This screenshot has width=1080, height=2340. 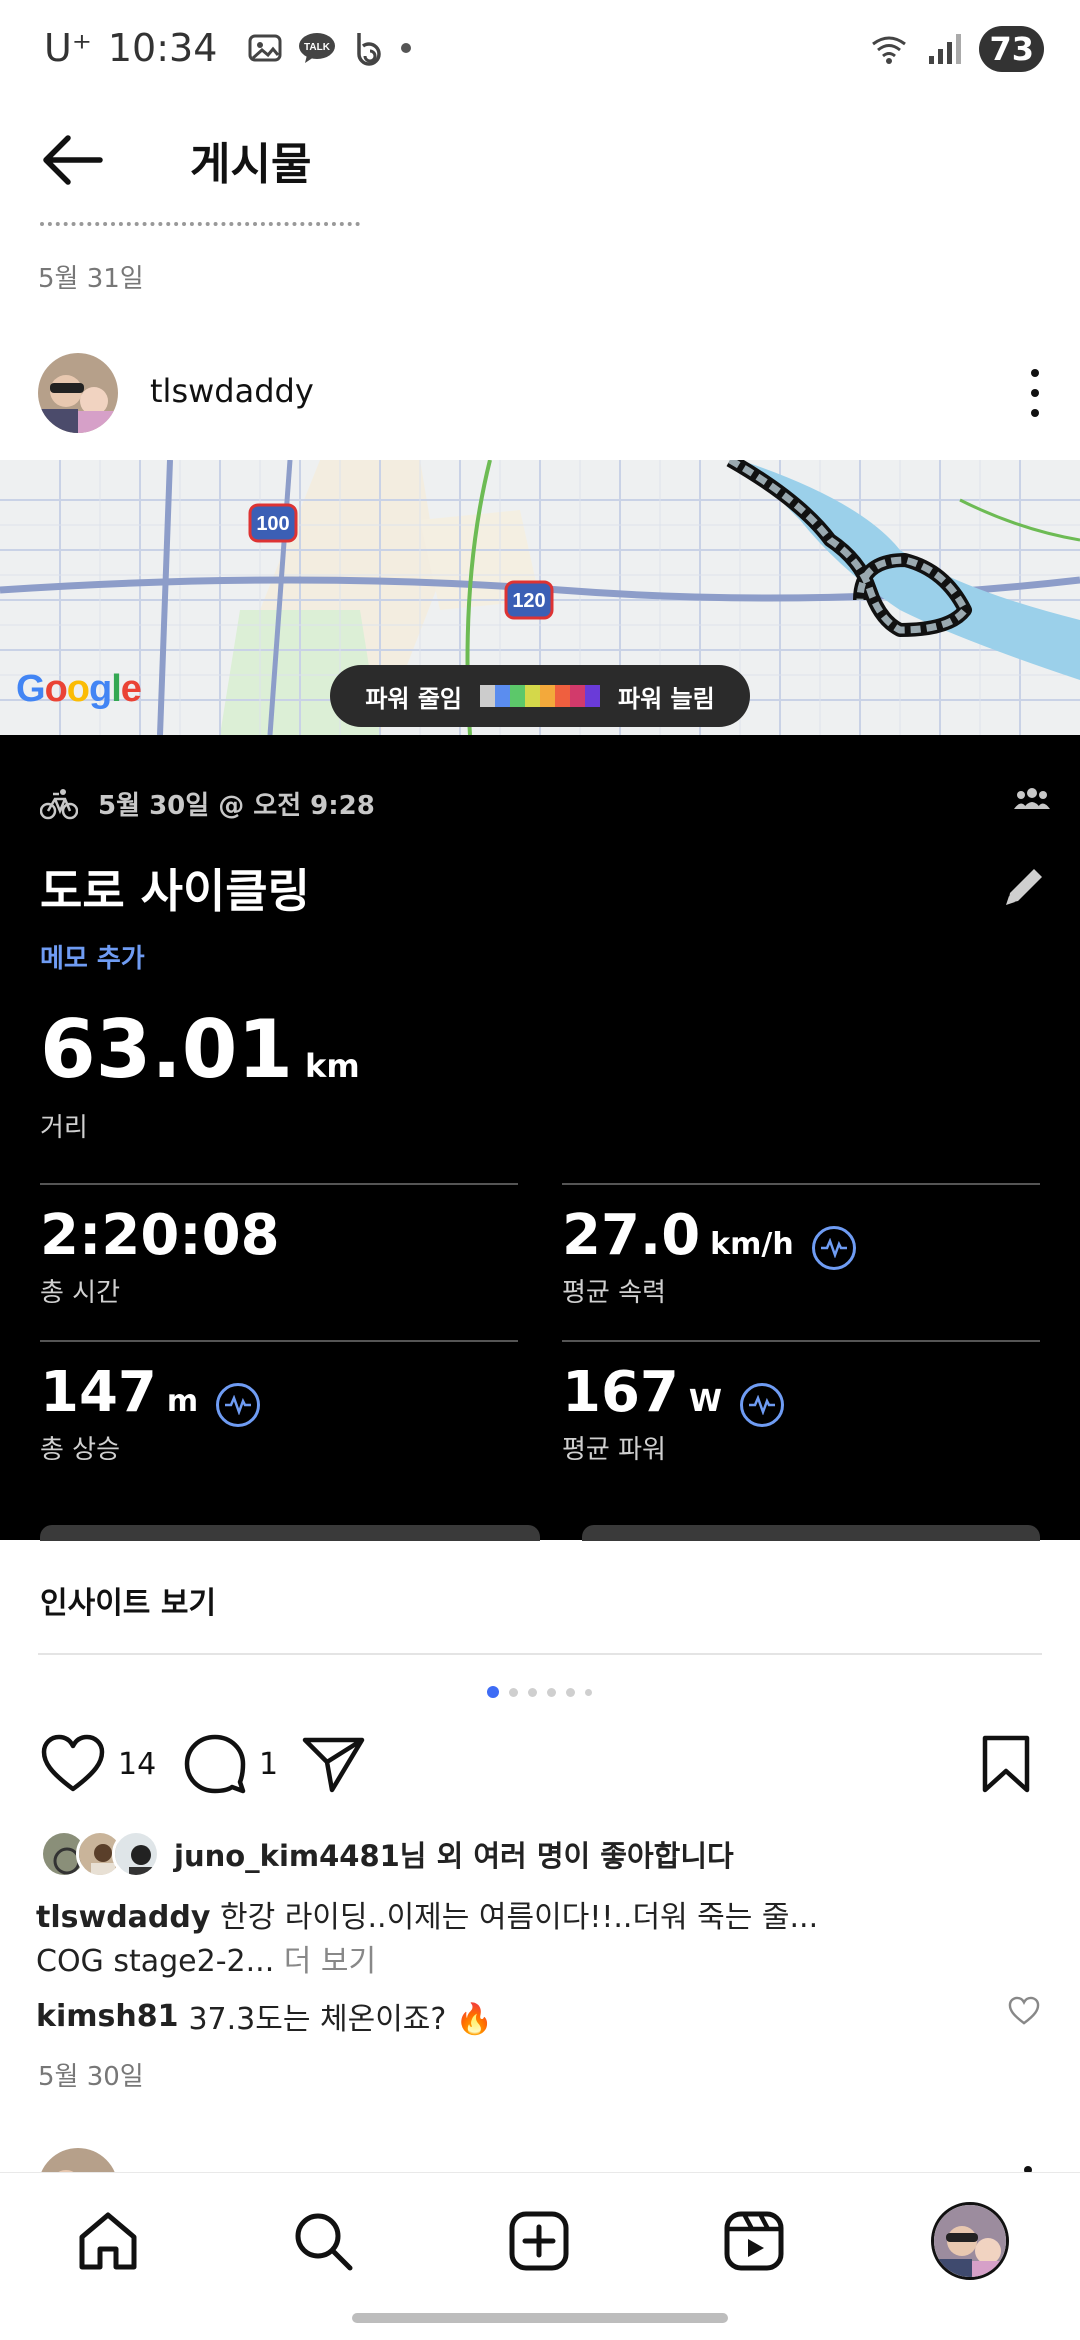 I want to click on arrow-left-icon, so click(x=73, y=160).